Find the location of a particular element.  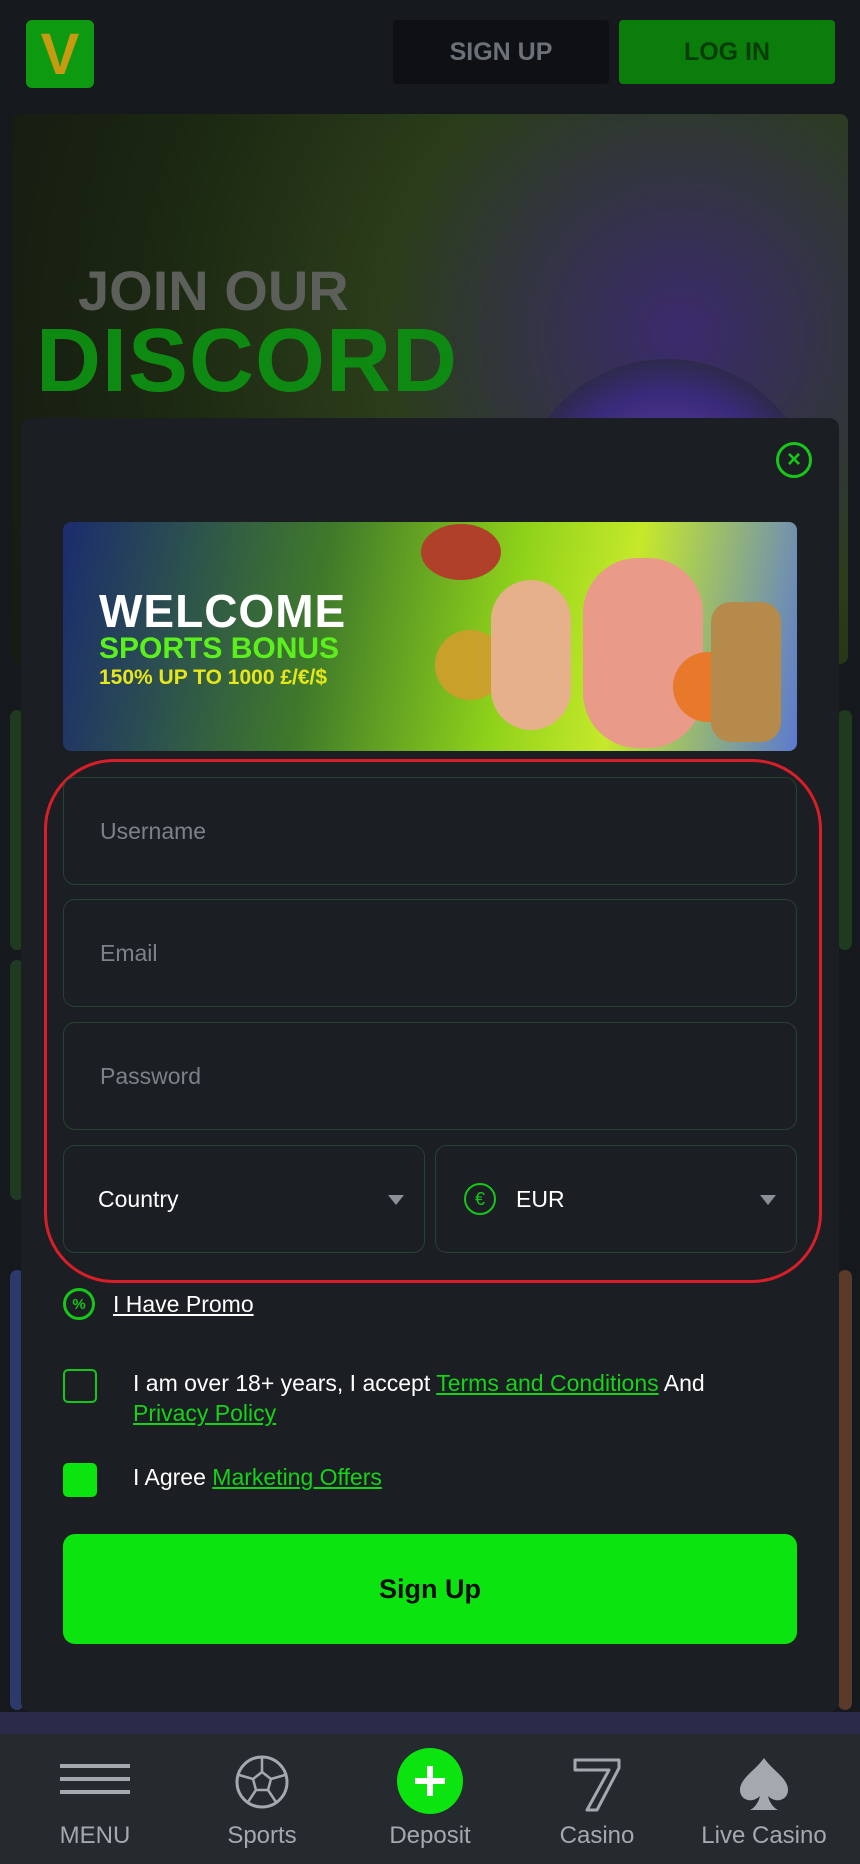

country-select: Country is located at coordinates (244, 1199).